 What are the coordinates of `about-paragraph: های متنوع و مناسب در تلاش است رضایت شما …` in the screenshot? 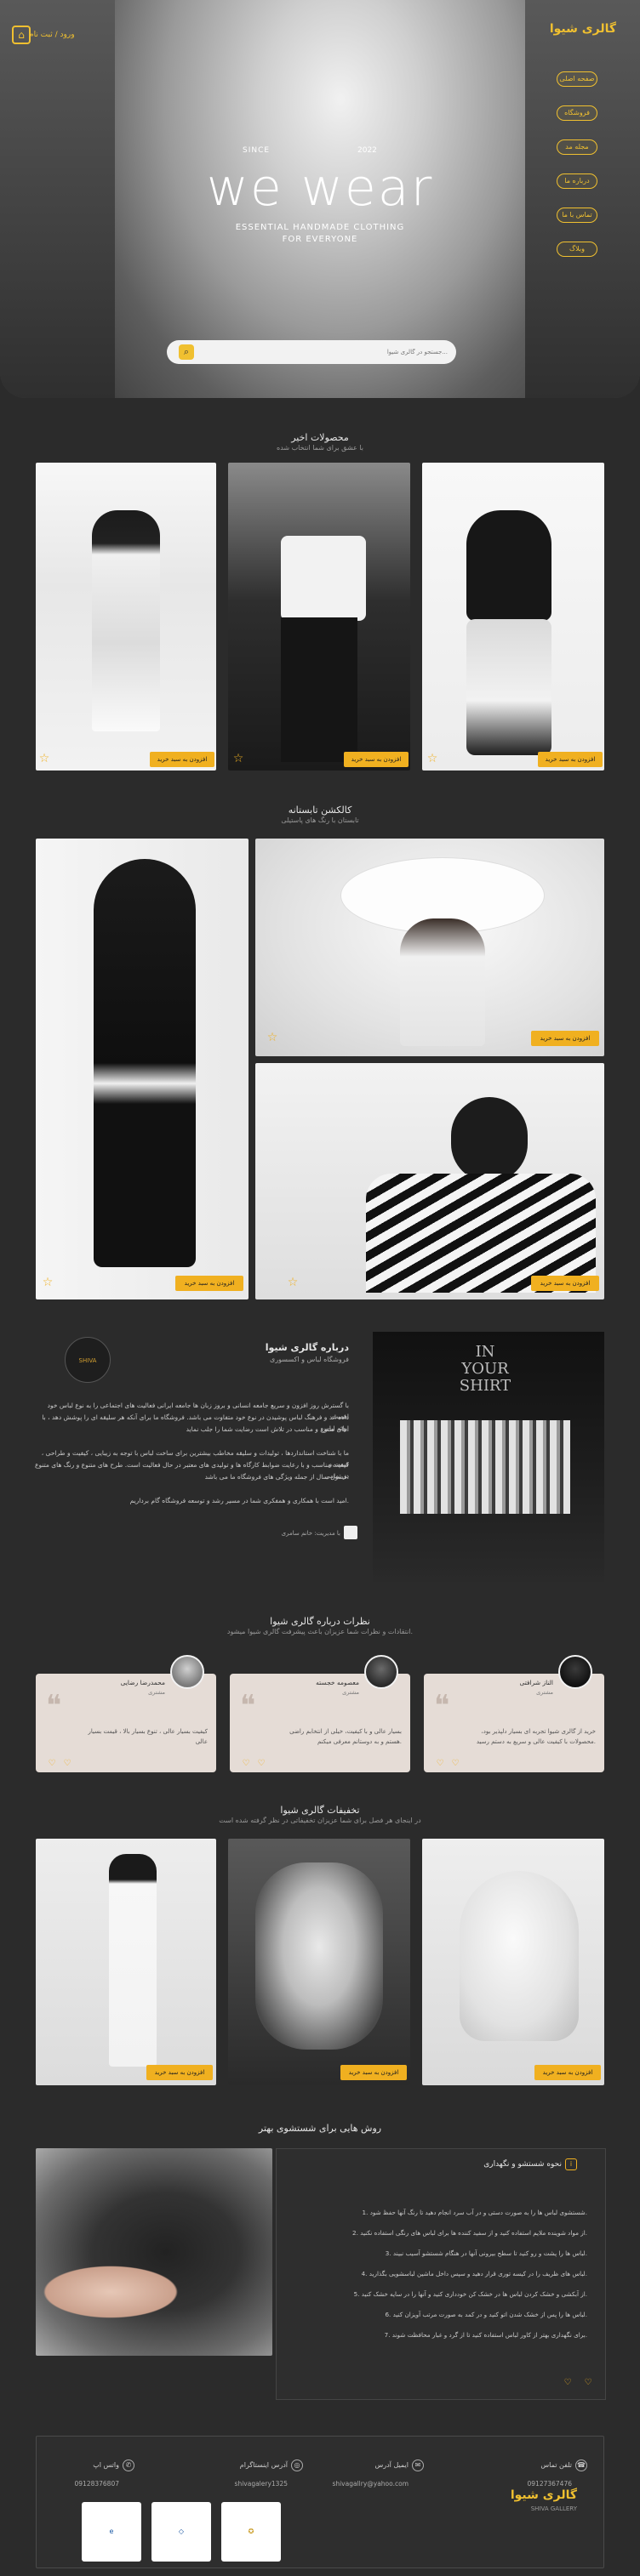 It's located at (267, 1429).